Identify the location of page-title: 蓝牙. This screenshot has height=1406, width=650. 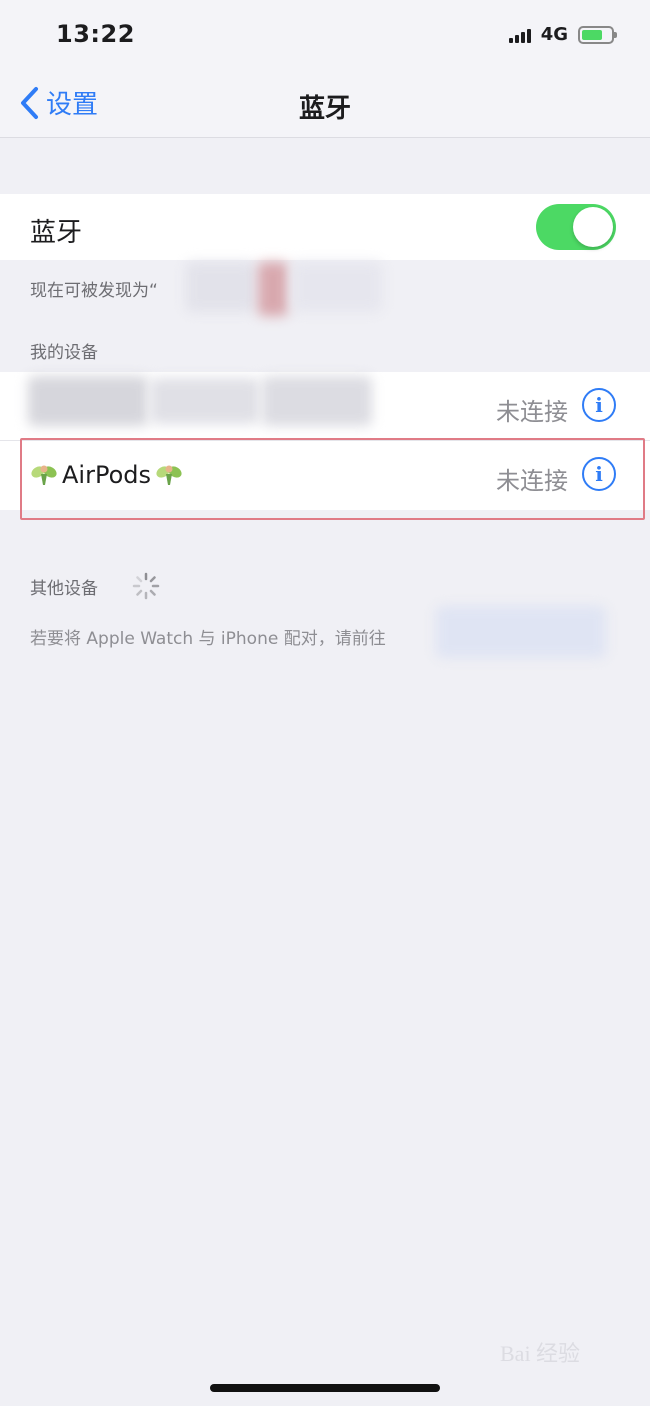
(324, 109).